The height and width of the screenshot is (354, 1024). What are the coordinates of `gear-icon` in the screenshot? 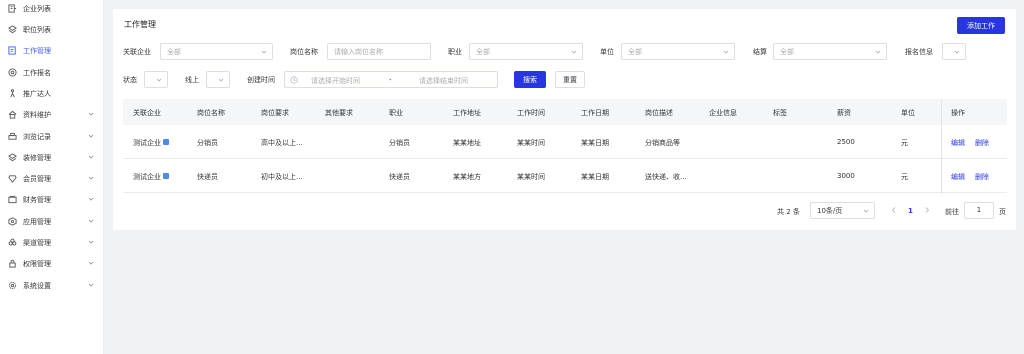 It's located at (12, 285).